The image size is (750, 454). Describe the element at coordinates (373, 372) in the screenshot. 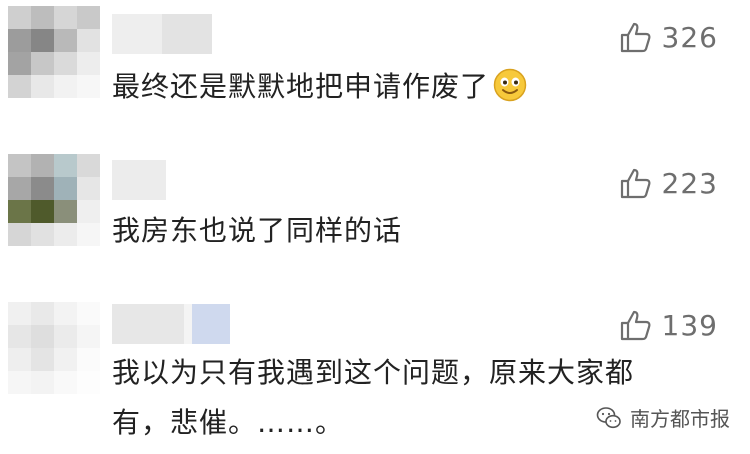

I see `comment-text-line: 我以为只有我遇到这个问题，原来大家都` at that location.